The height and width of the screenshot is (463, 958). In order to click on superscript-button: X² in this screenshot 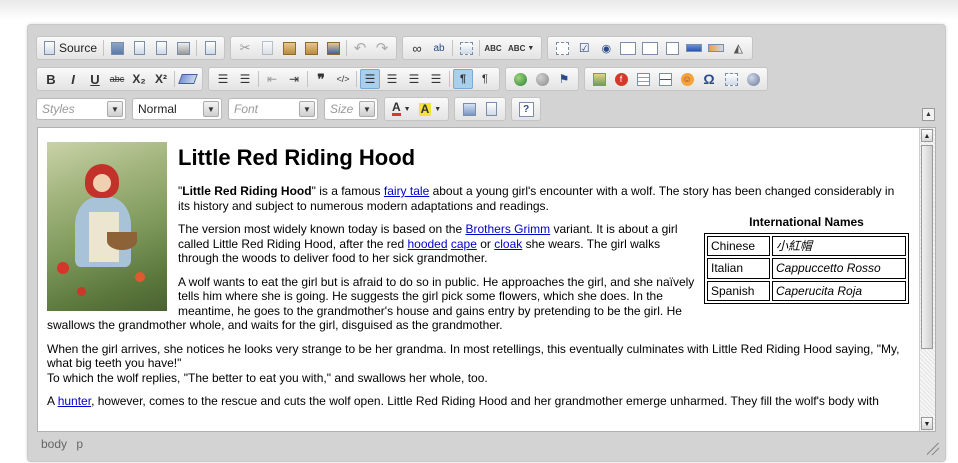, I will do `click(161, 79)`.